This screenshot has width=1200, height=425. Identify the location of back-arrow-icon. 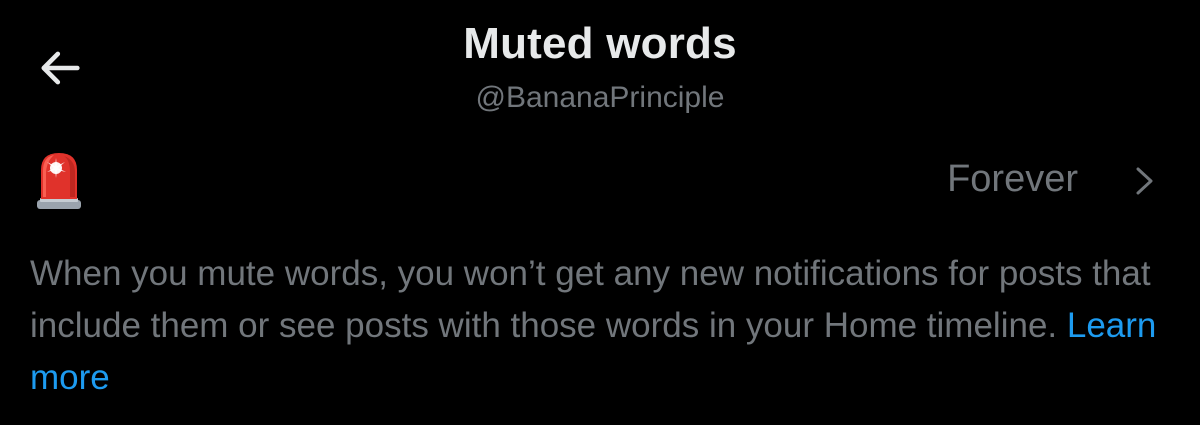
(60, 68).